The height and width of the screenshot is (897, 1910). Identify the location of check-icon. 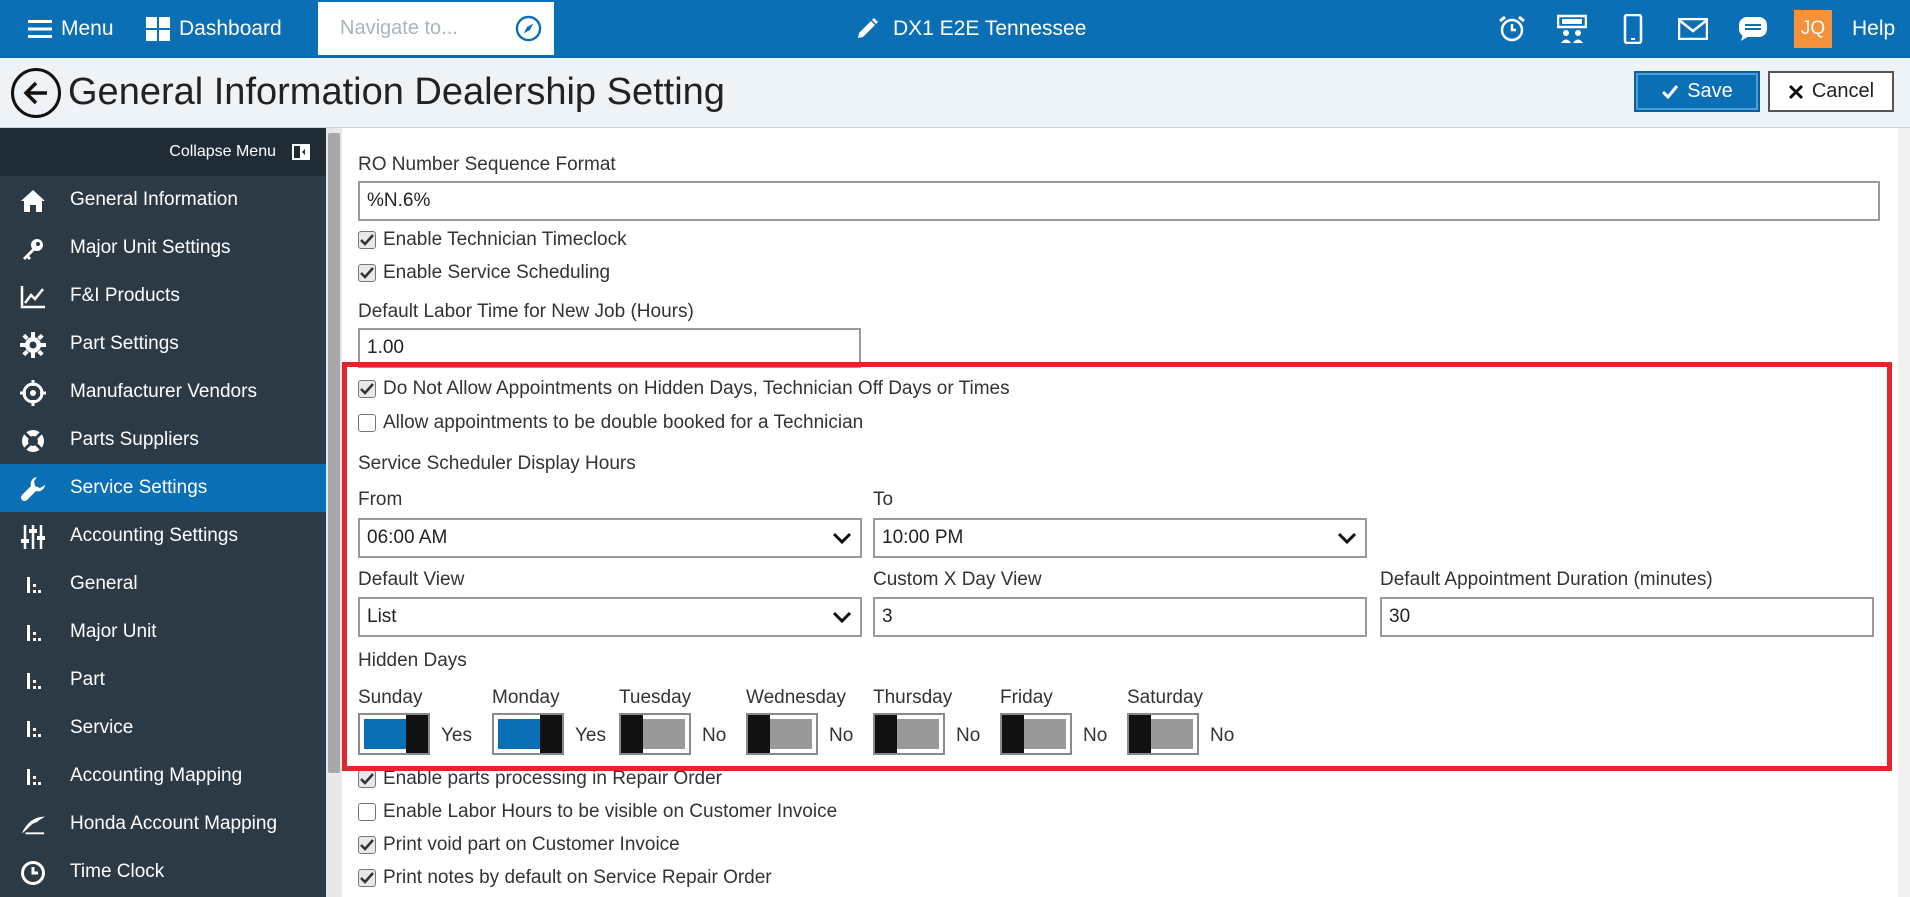
(367, 240).